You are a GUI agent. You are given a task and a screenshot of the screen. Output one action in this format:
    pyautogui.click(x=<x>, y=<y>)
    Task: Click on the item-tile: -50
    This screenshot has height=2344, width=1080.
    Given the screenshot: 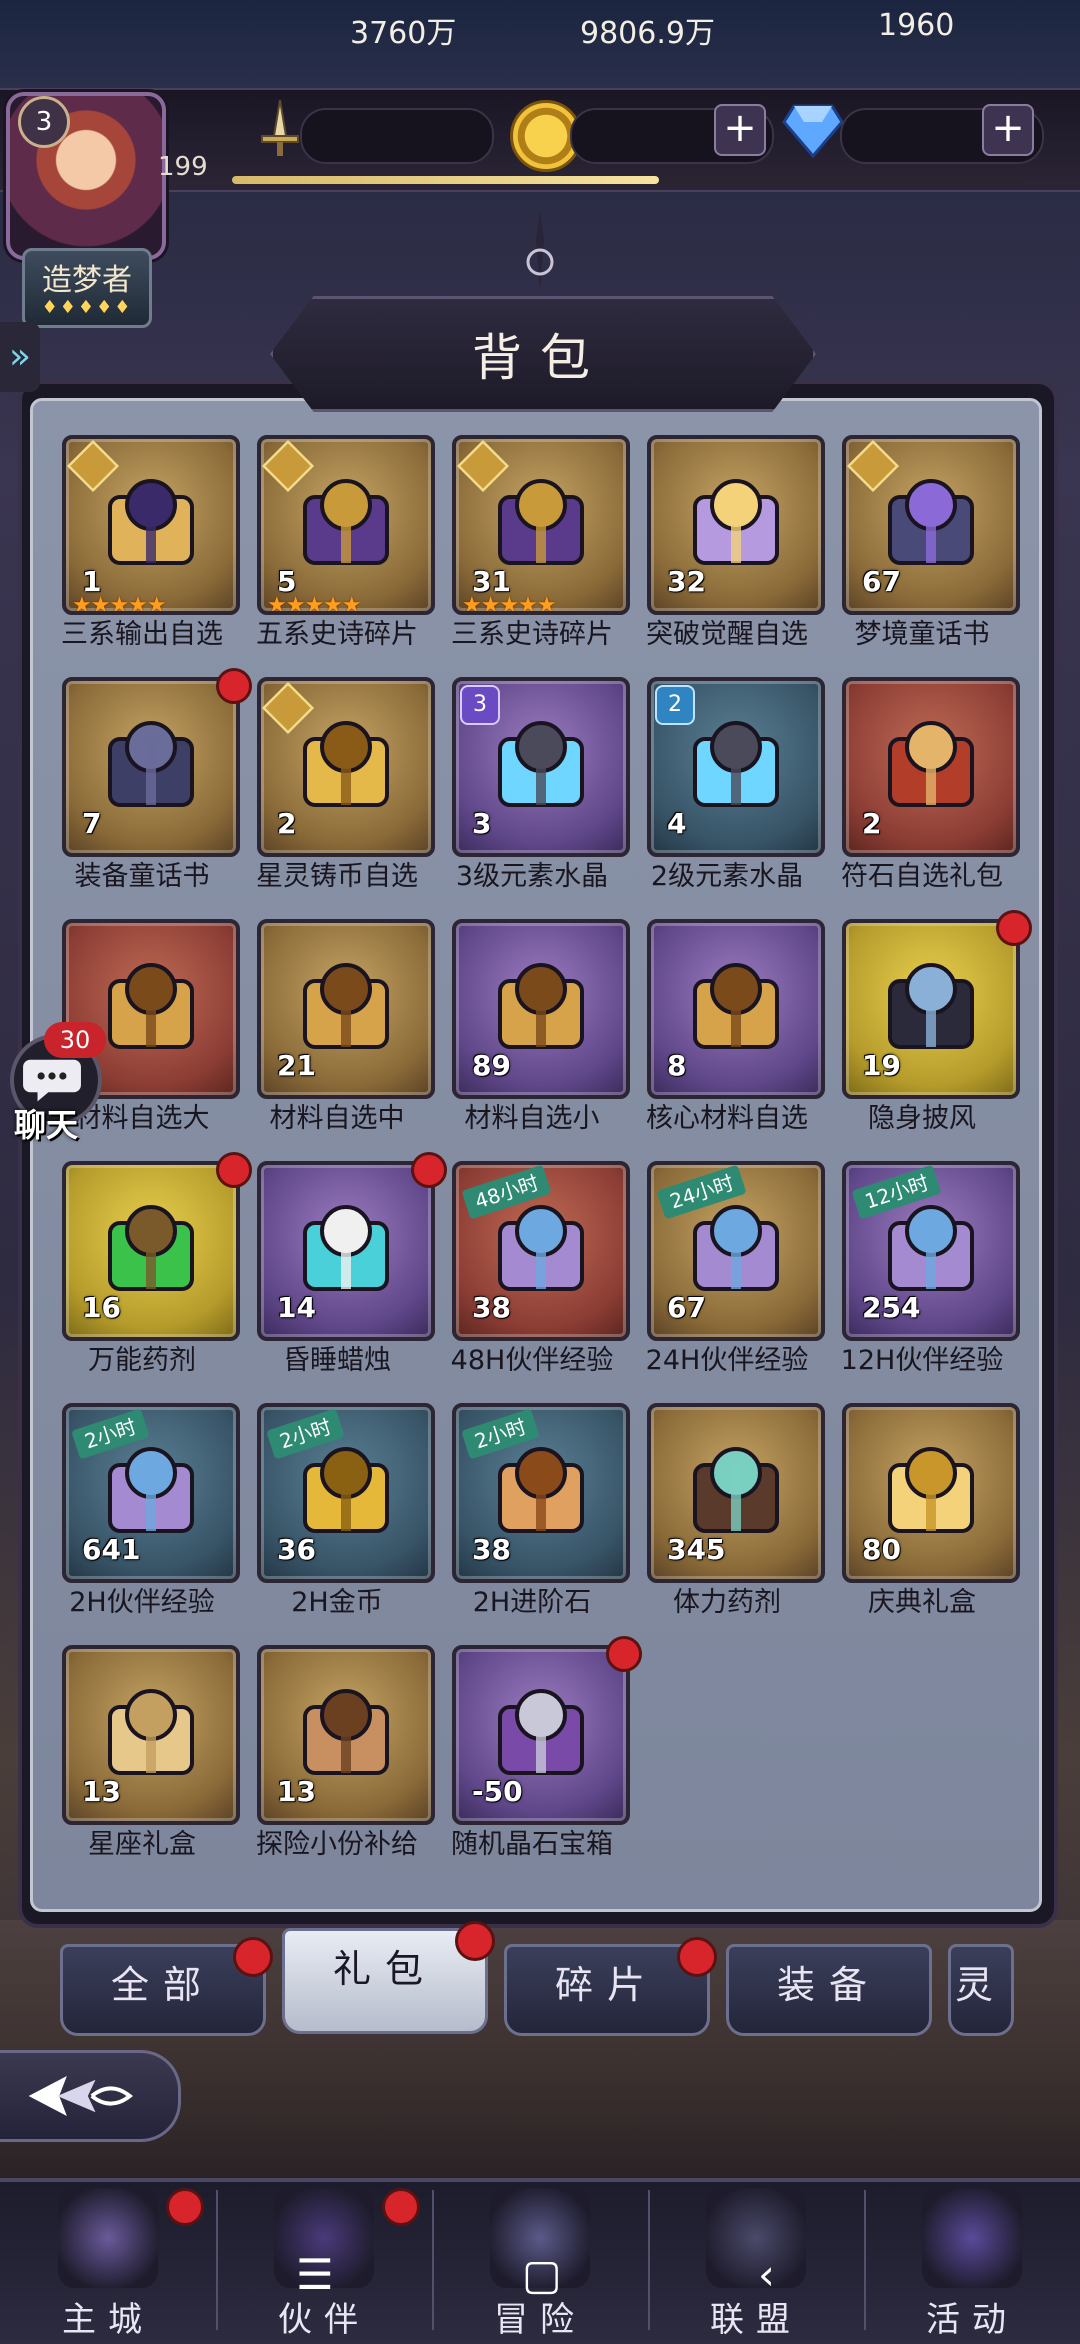 What is the action you would take?
    pyautogui.click(x=541, y=1735)
    